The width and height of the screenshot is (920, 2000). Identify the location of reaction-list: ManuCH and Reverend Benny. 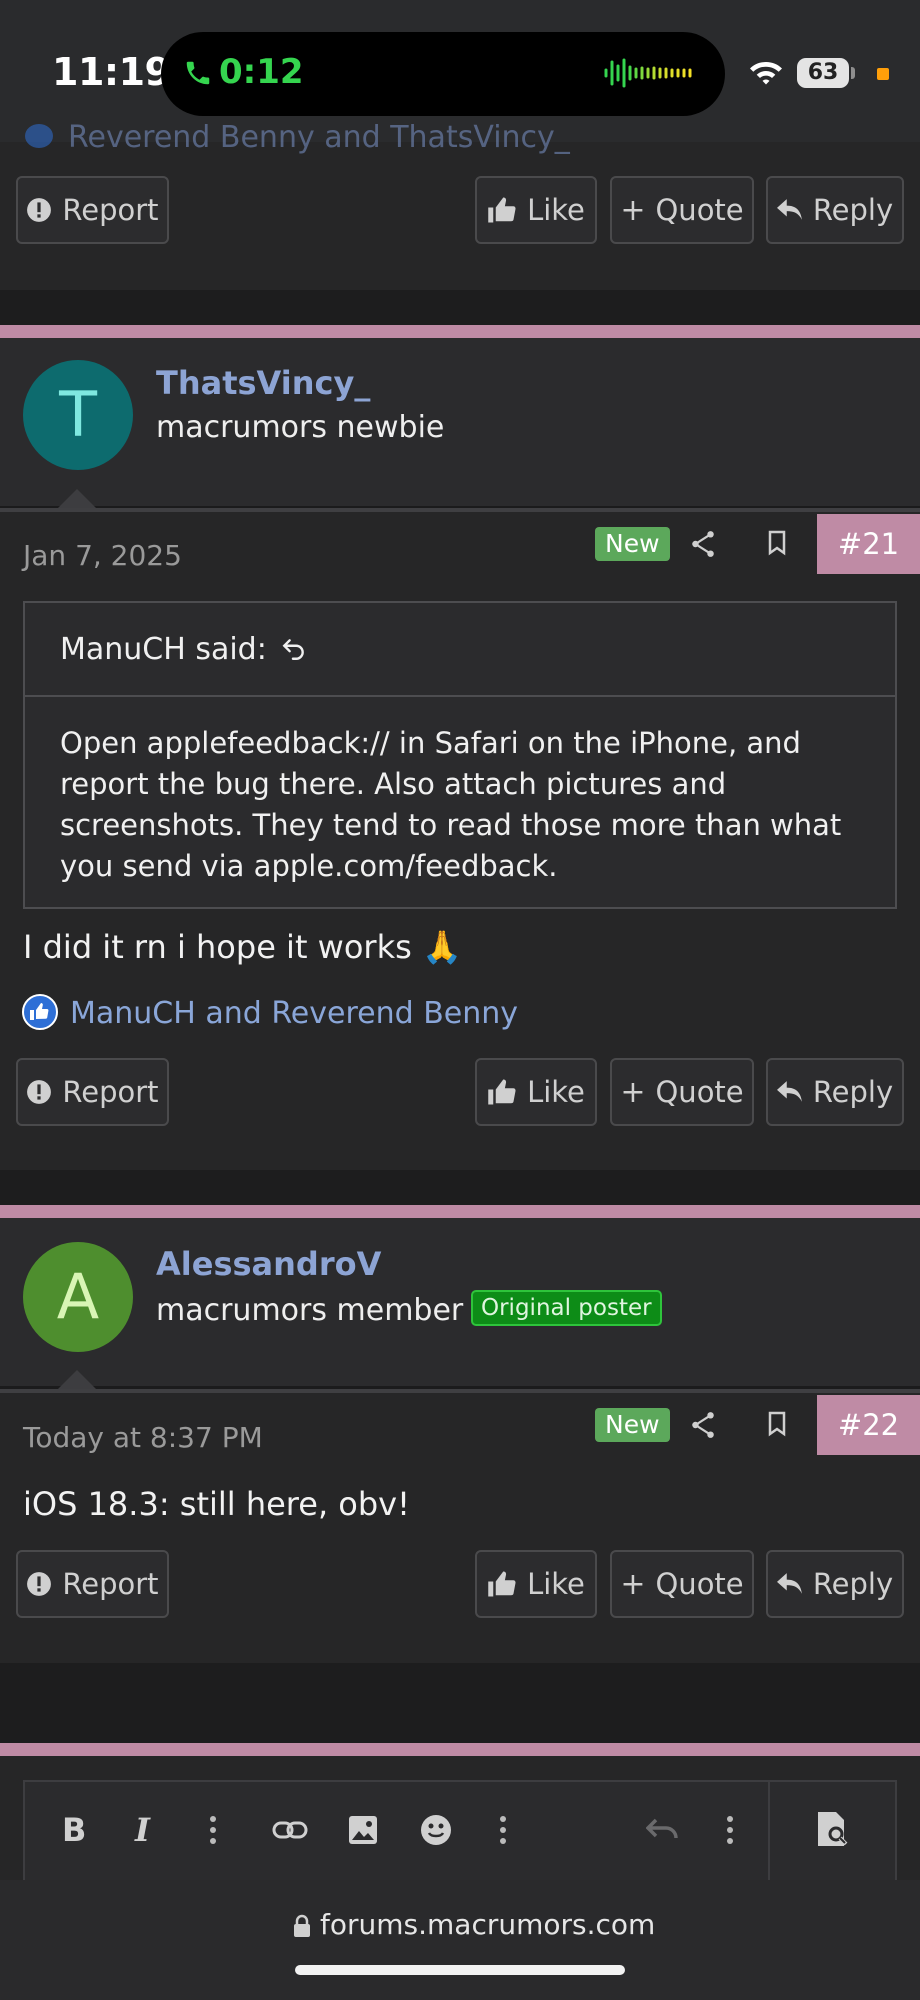
(294, 1013).